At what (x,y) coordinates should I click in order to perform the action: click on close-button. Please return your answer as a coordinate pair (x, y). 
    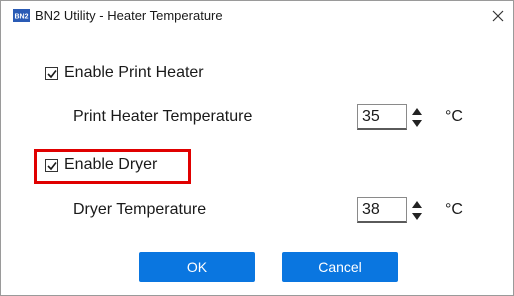
    Looking at the image, I should click on (498, 16).